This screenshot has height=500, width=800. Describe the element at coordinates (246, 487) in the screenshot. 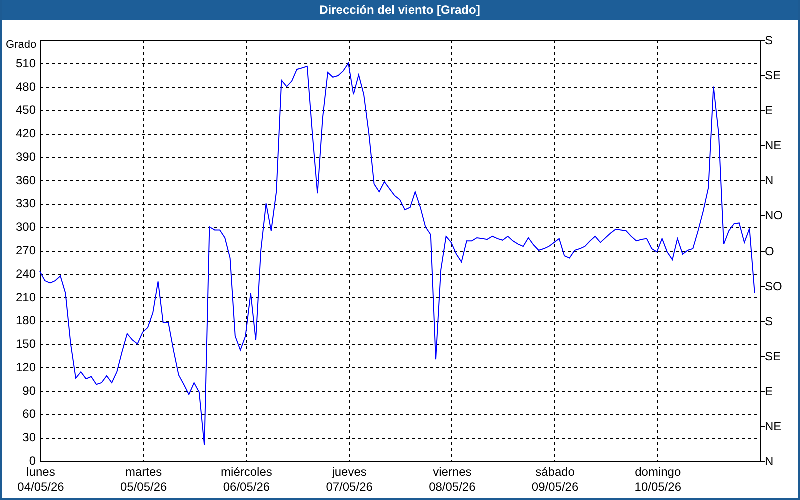

I see `axis-label: 06/05/26` at that location.